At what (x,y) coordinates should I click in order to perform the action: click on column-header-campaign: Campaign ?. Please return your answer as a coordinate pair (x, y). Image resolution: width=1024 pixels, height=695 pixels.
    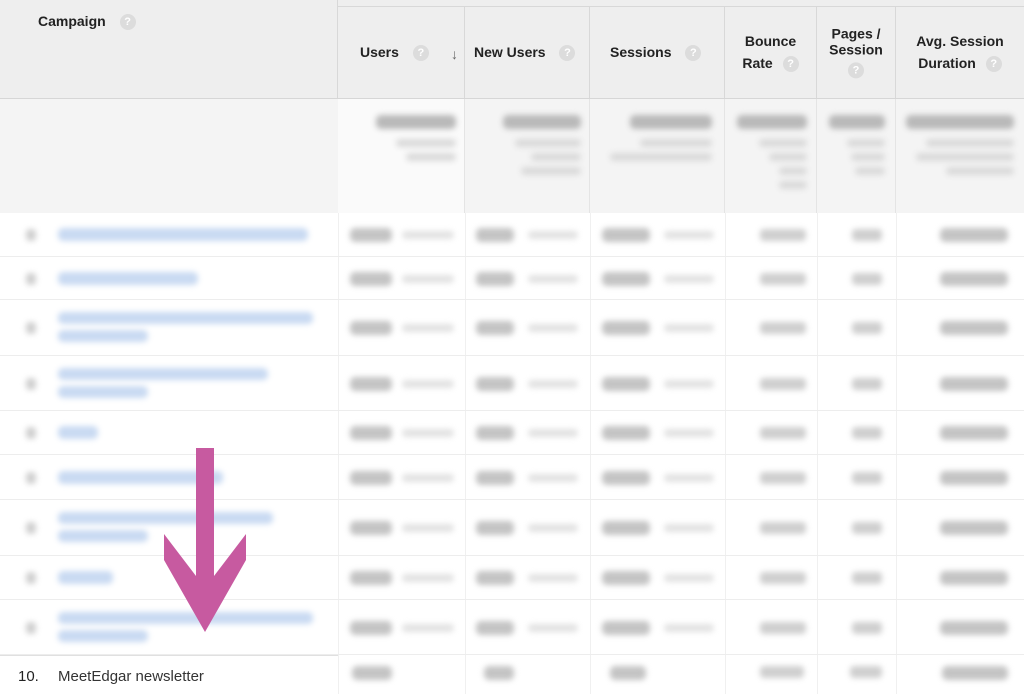
    Looking at the image, I should click on (169, 49).